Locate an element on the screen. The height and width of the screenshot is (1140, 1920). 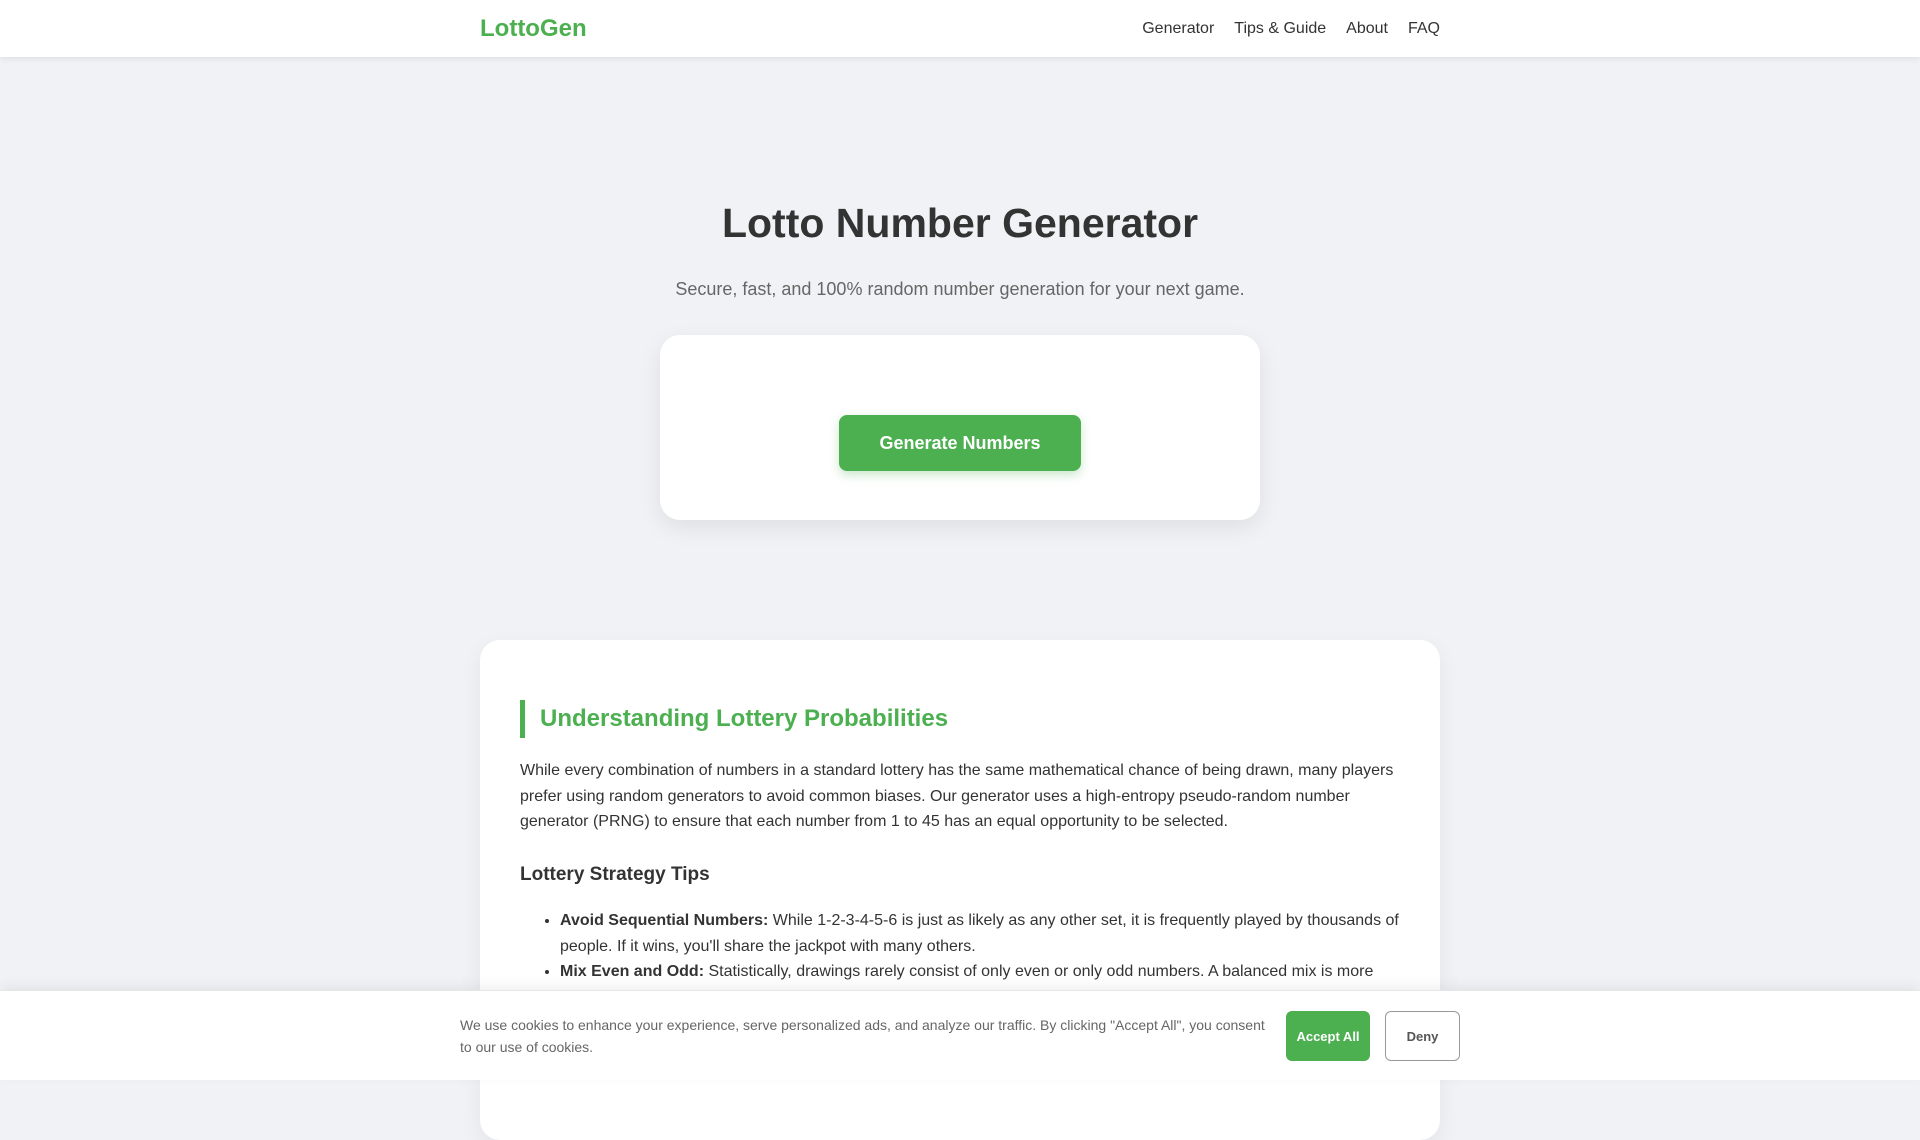
tips-title: Lottery Strategy Tips is located at coordinates (615, 874).